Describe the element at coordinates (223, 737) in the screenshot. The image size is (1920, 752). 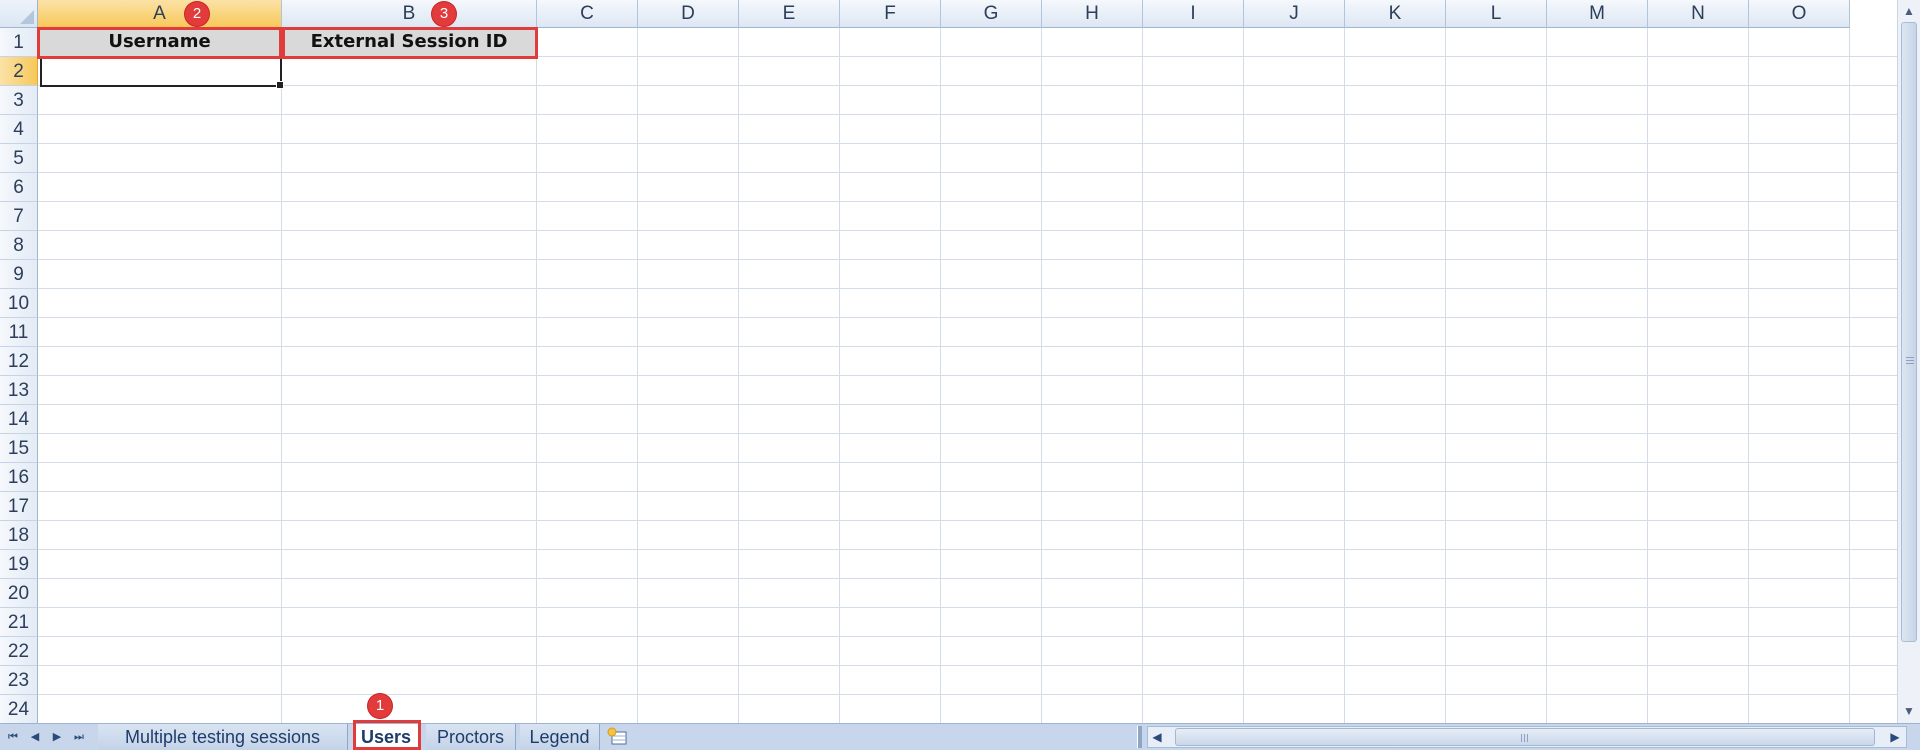
I see `sheet-tab-multiple-testing-sessions: Multiple testing sessions` at that location.